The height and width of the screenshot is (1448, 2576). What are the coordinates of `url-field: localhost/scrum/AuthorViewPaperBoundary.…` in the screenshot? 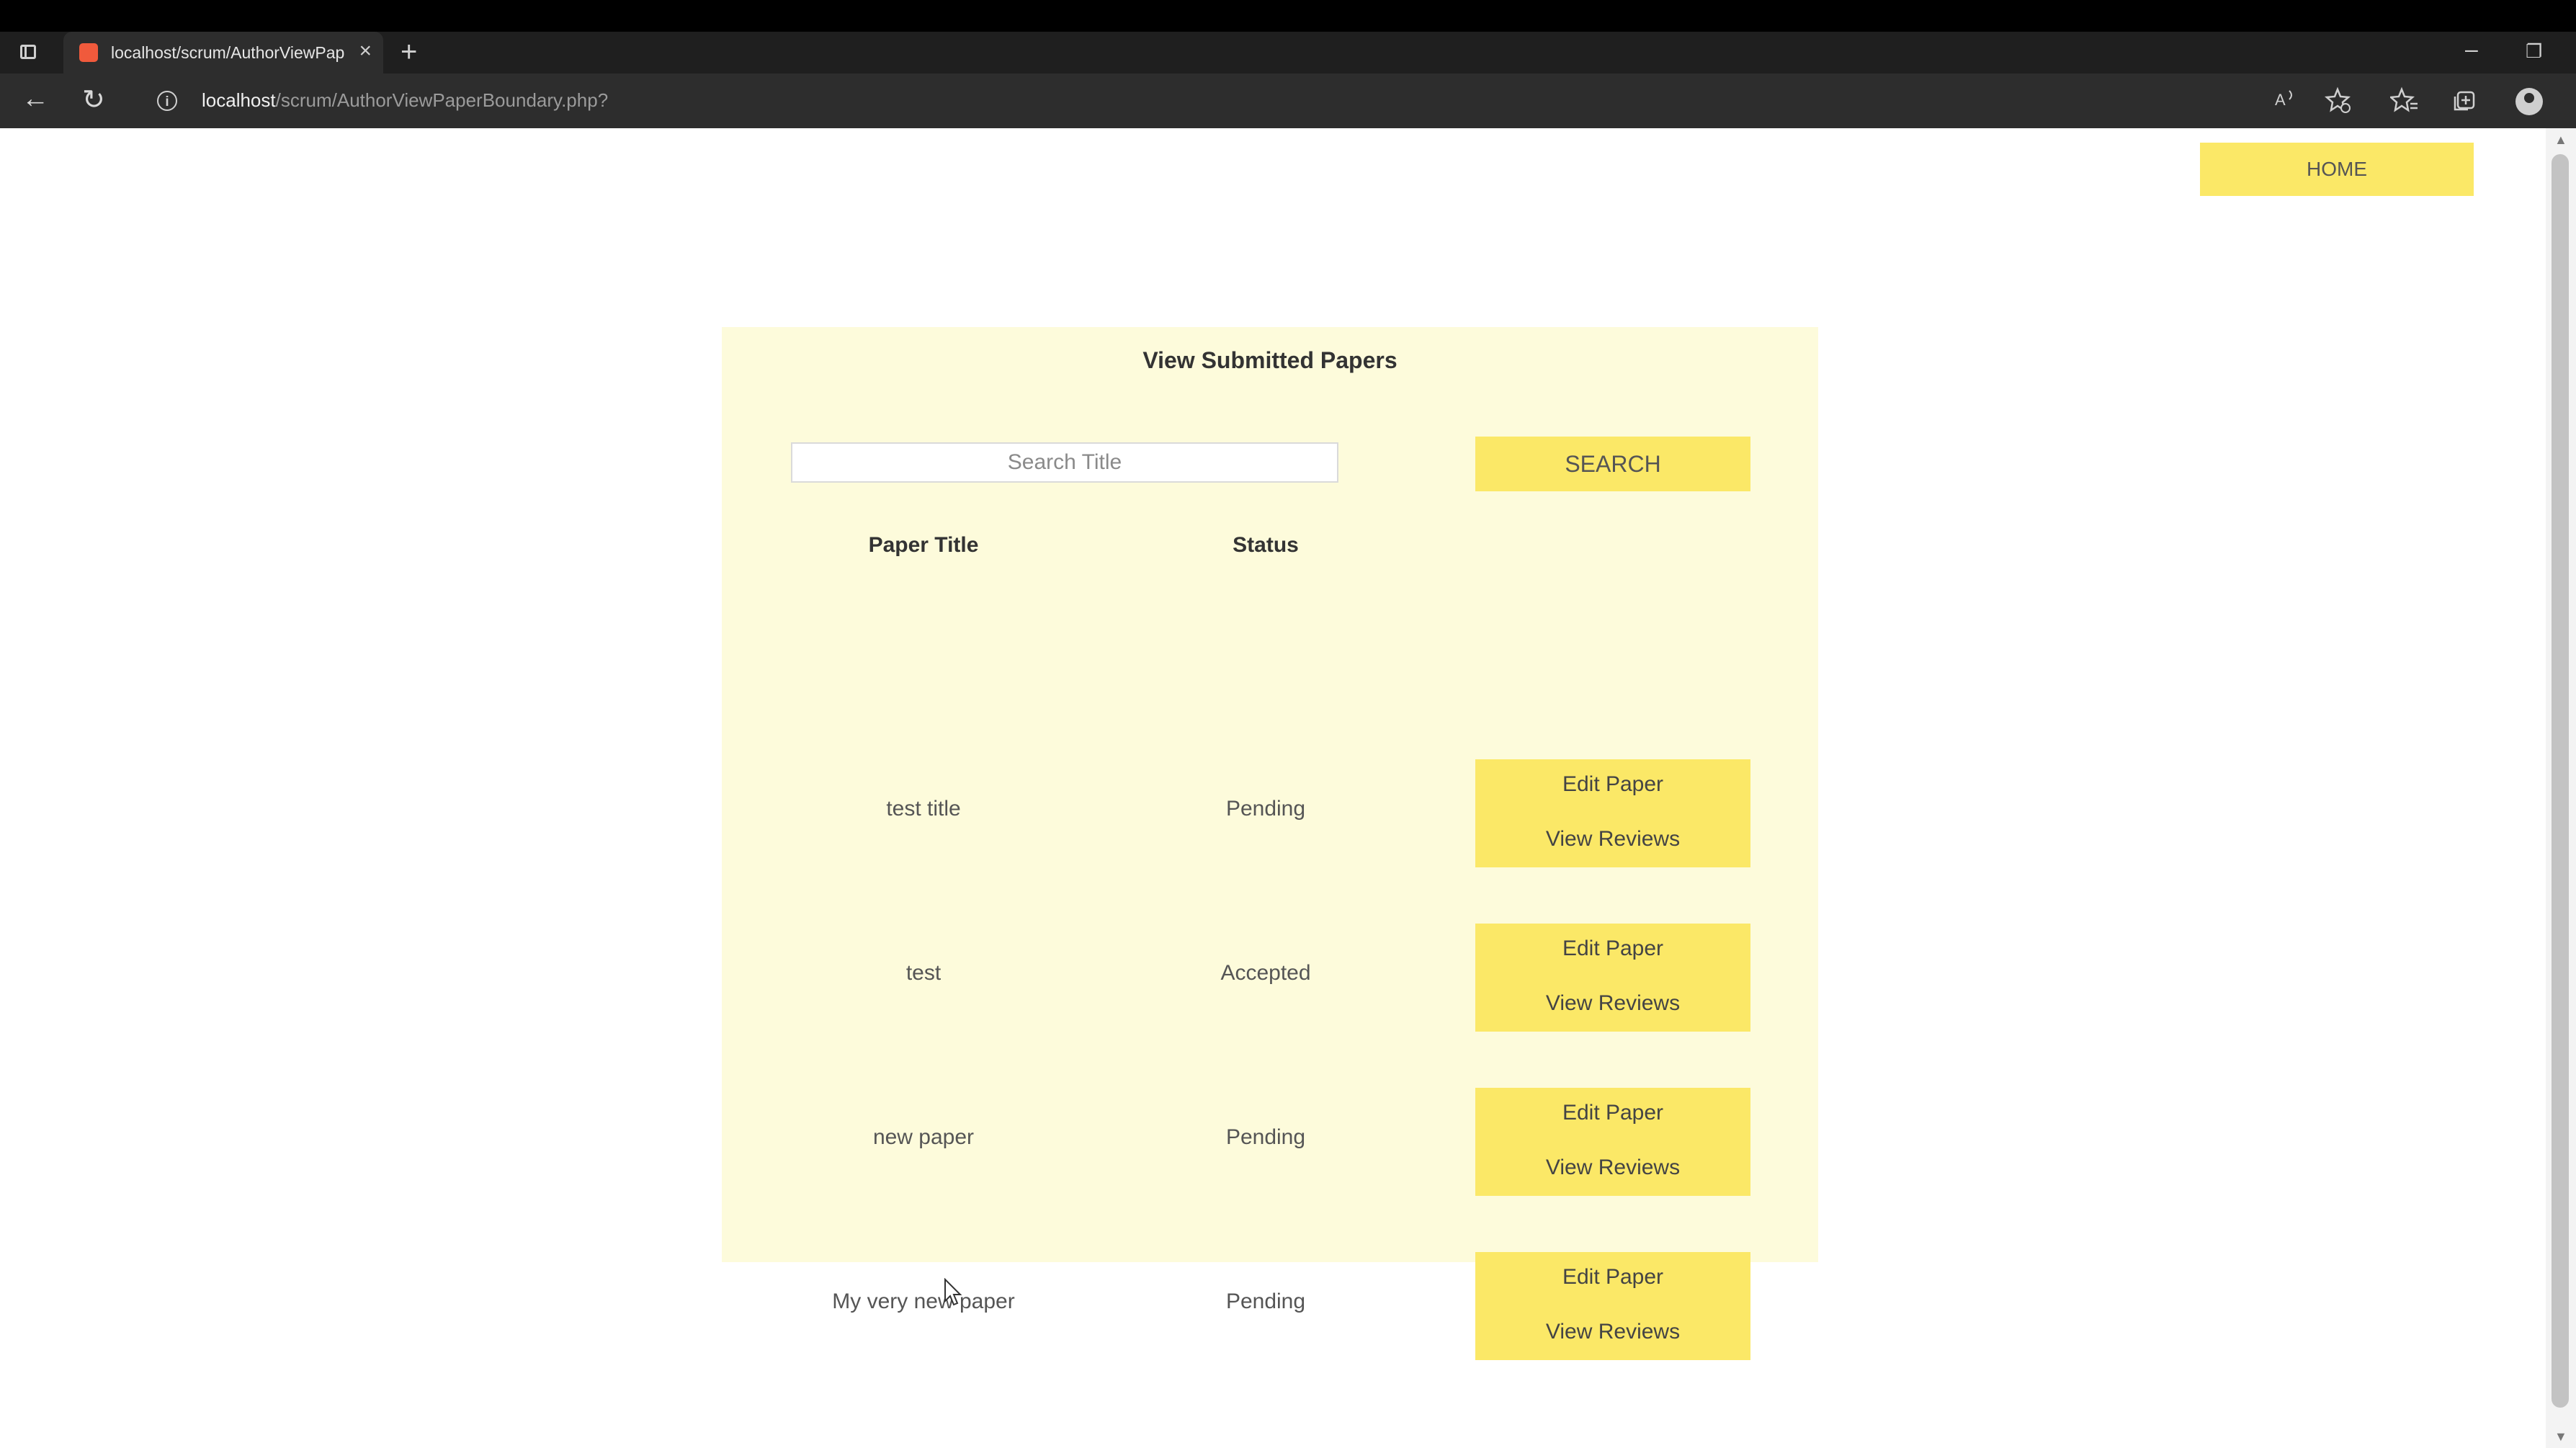 It's located at (405, 100).